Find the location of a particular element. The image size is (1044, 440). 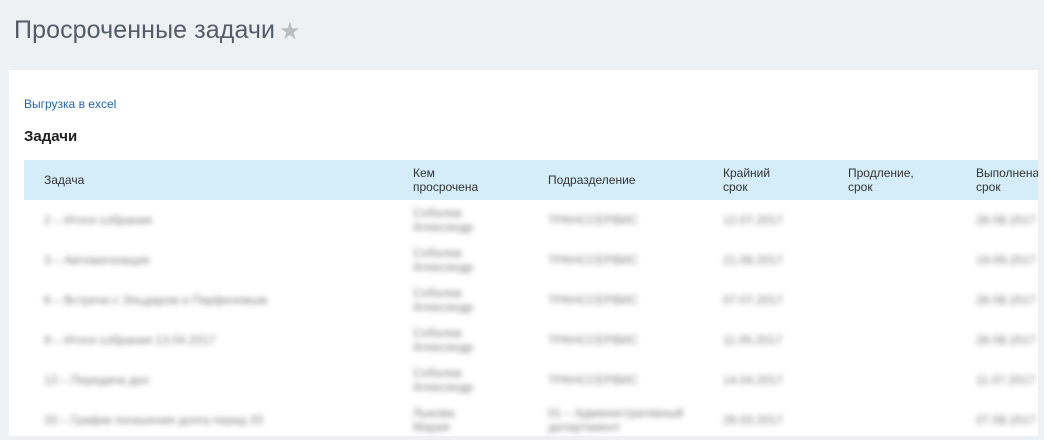

task-cell: 8 – Встреча с Эльдаром и Парфеновым is located at coordinates (218, 300).